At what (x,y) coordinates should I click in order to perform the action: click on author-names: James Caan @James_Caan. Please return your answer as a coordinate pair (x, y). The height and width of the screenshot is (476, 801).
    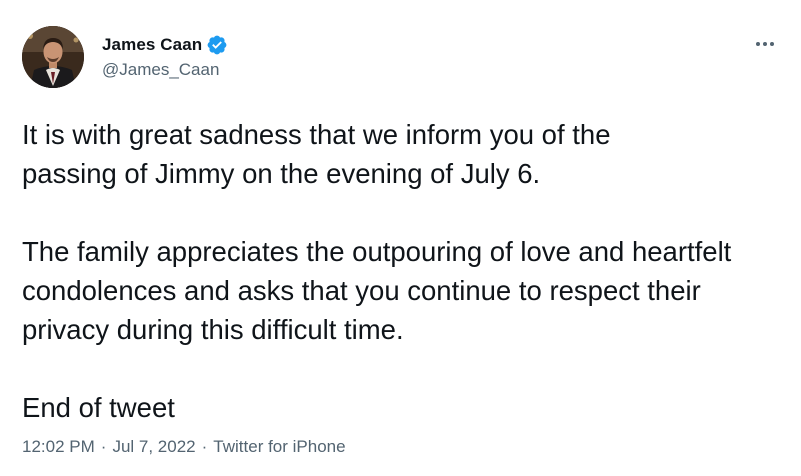
    Looking at the image, I should click on (165, 53).